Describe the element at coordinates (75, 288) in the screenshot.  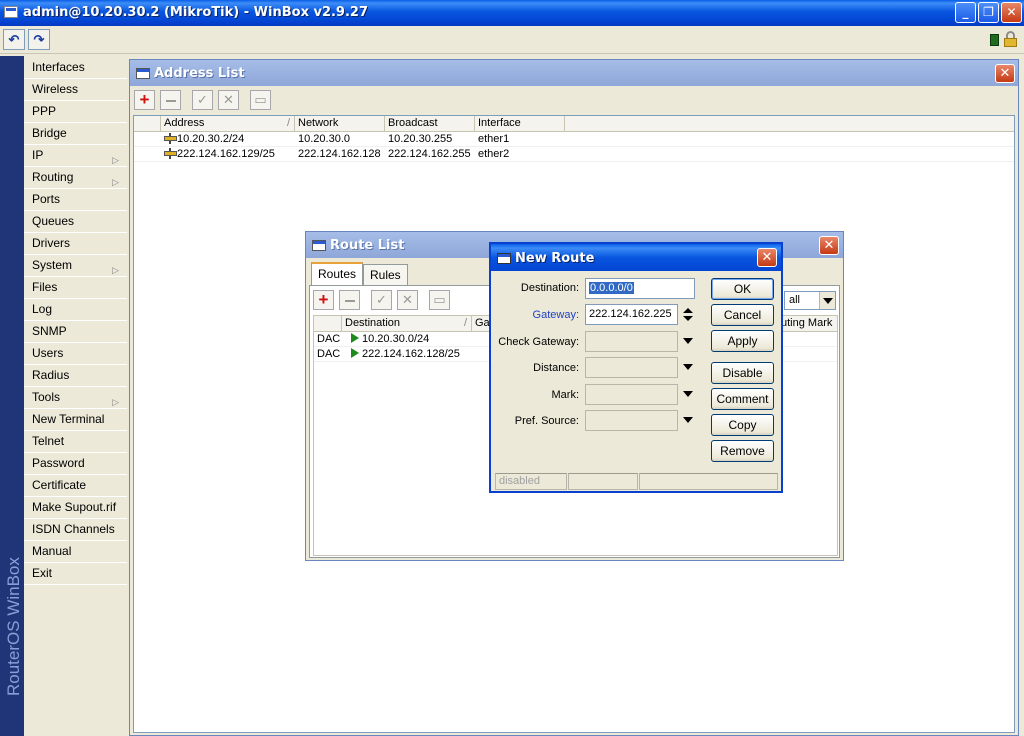
I see `sidebar-item-files: Files` at that location.